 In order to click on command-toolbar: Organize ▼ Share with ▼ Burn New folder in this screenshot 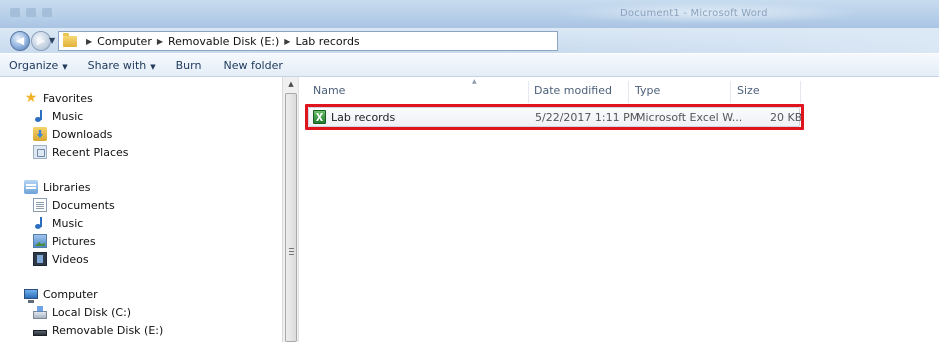, I will do `click(469, 65)`.